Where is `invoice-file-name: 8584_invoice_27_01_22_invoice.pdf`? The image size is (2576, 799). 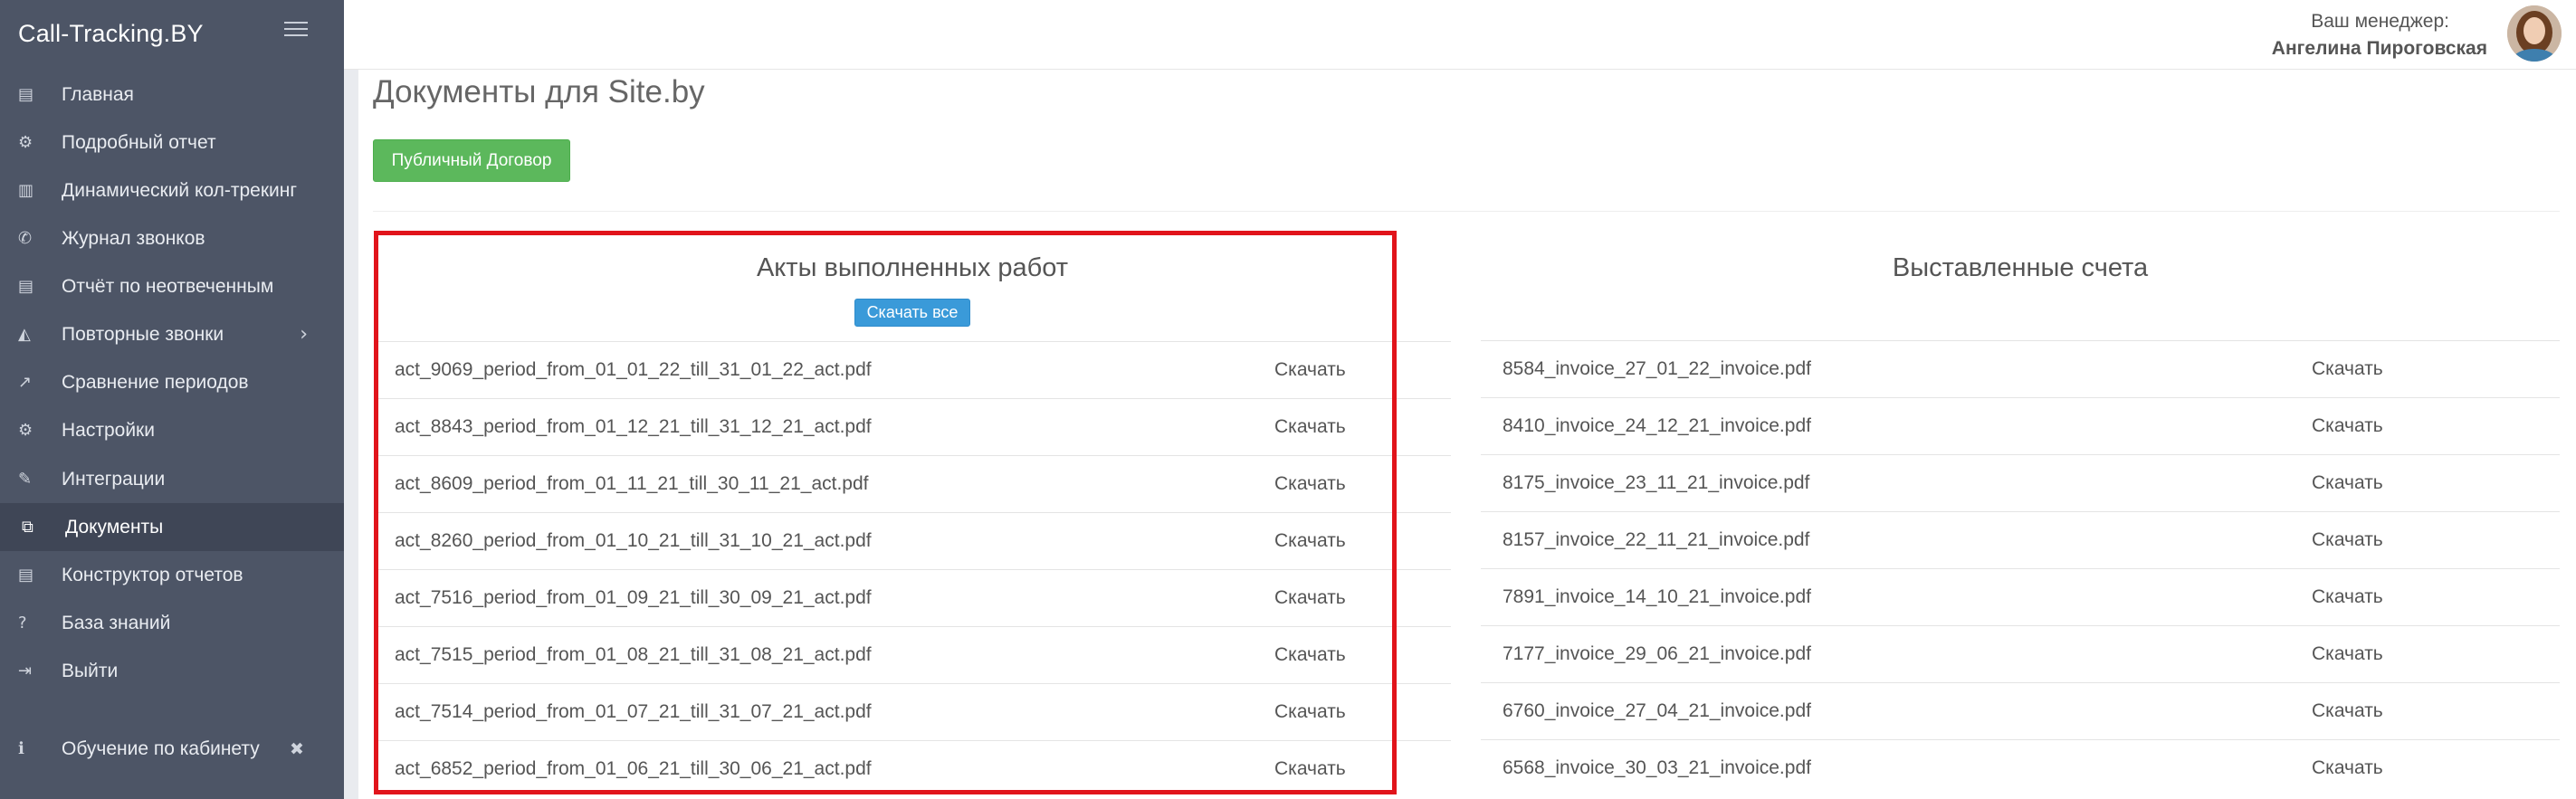 invoice-file-name: 8584_invoice_27_01_22_invoice.pdf is located at coordinates (1657, 368).